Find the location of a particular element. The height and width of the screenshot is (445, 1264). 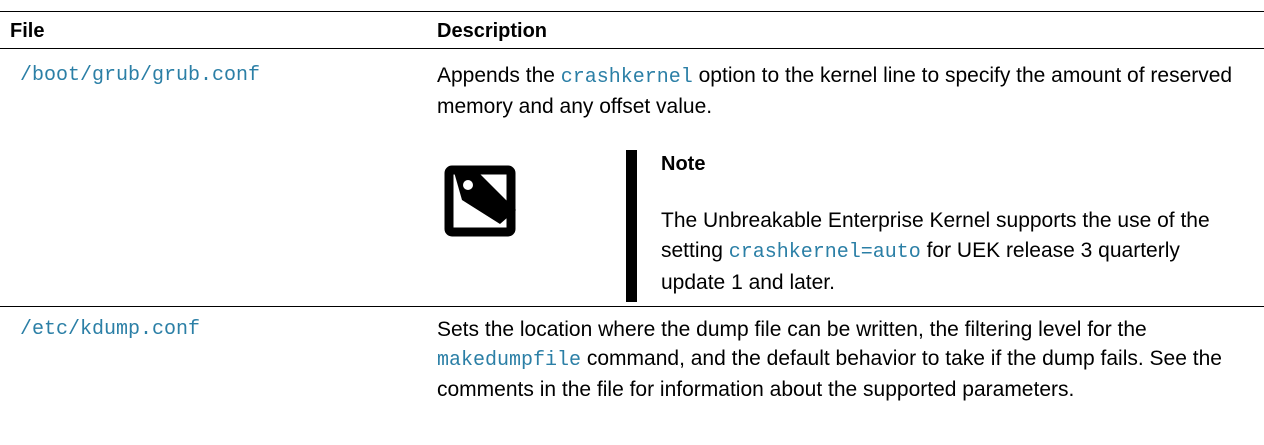

table-top-rule is located at coordinates (632, 11).